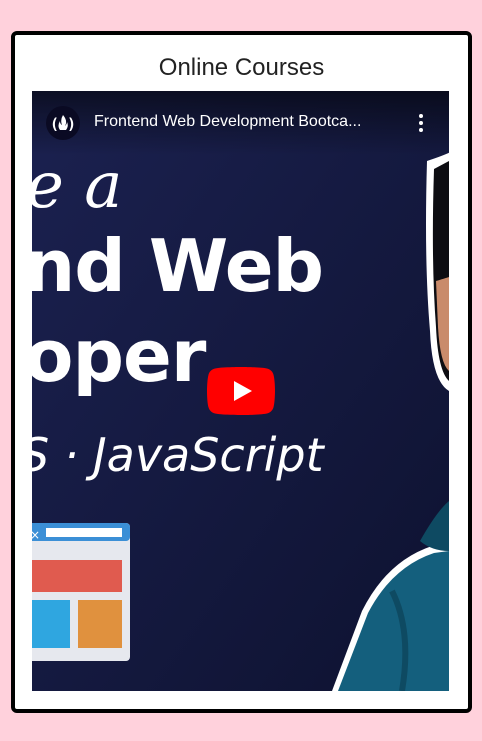 The height and width of the screenshot is (741, 482). I want to click on freecodecamp-logo-icon: ( ), so click(63, 124).